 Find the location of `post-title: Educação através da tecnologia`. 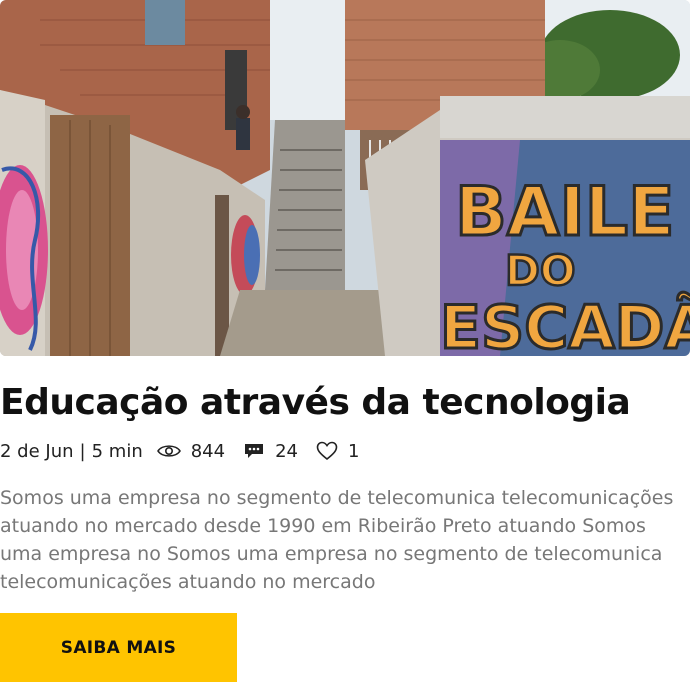

post-title: Educação através da tecnologia is located at coordinates (345, 403).